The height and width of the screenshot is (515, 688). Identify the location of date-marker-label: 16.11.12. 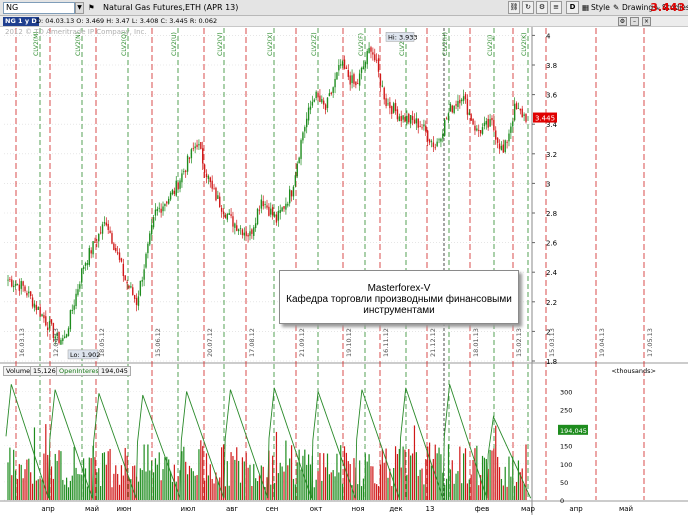
(386, 342).